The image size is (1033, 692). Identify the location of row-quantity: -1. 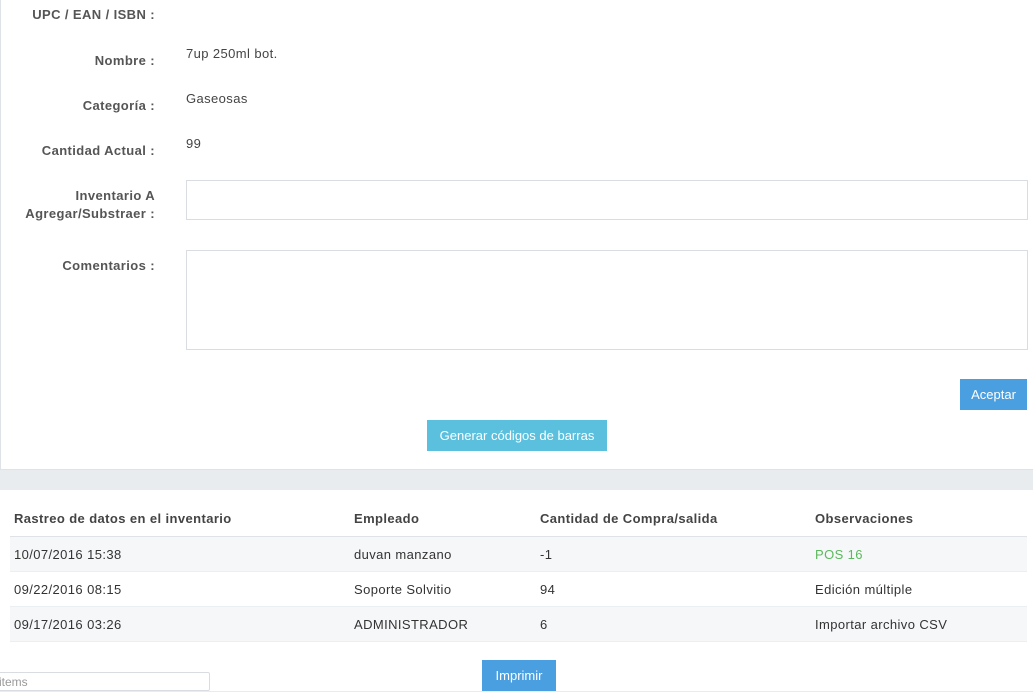
(673, 554).